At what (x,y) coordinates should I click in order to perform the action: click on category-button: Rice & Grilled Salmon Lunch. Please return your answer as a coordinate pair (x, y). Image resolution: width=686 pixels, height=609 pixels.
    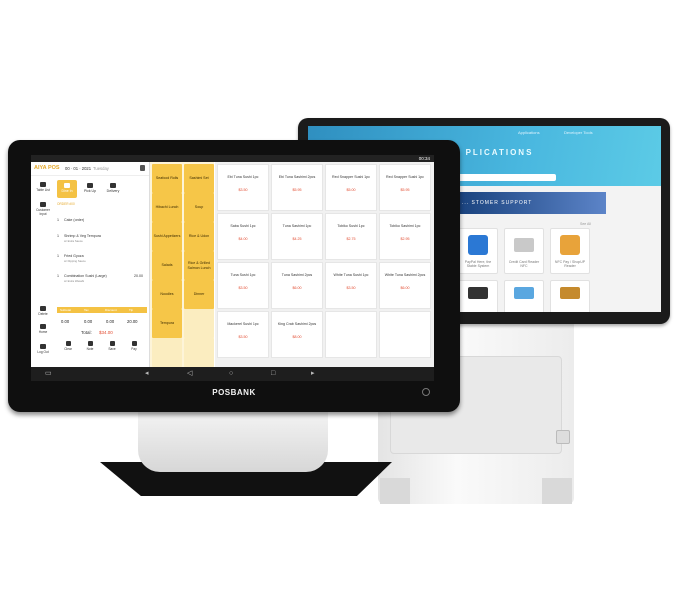
    Looking at the image, I should click on (199, 265).